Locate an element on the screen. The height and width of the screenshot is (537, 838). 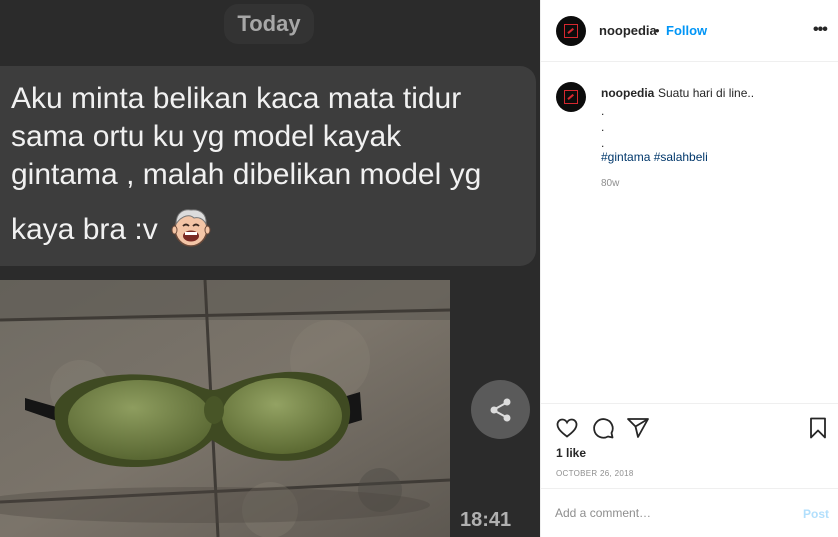
comment-bar: Post is located at coordinates (689, 512).